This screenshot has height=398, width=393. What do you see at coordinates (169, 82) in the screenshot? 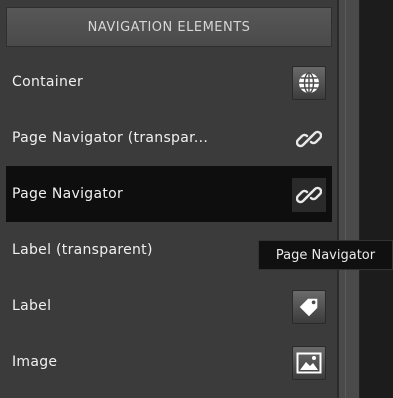
I see `list-item-container: Container` at bounding box center [169, 82].